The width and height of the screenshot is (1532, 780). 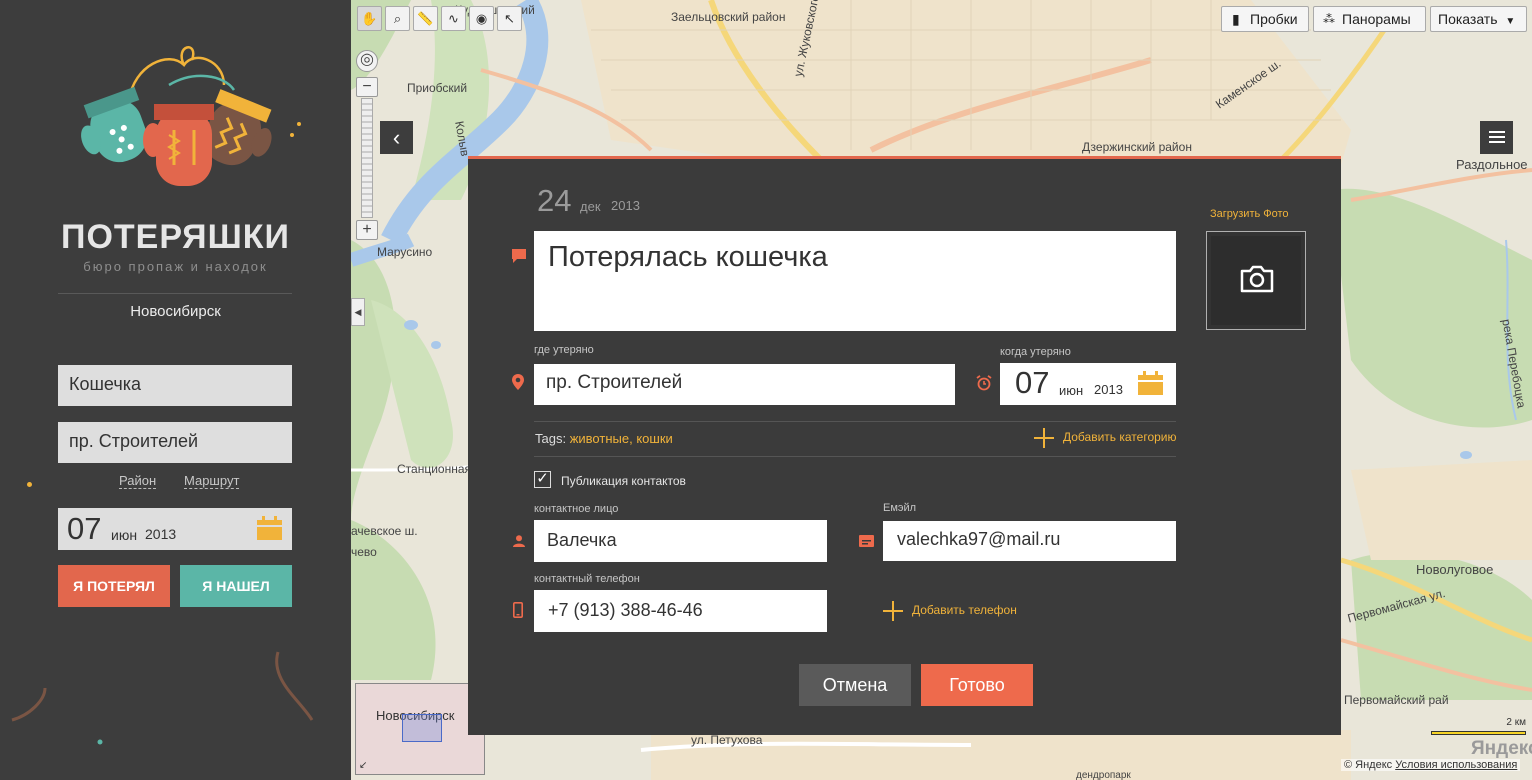 I want to click on select-tool-icon: ↖, so click(x=509, y=18).